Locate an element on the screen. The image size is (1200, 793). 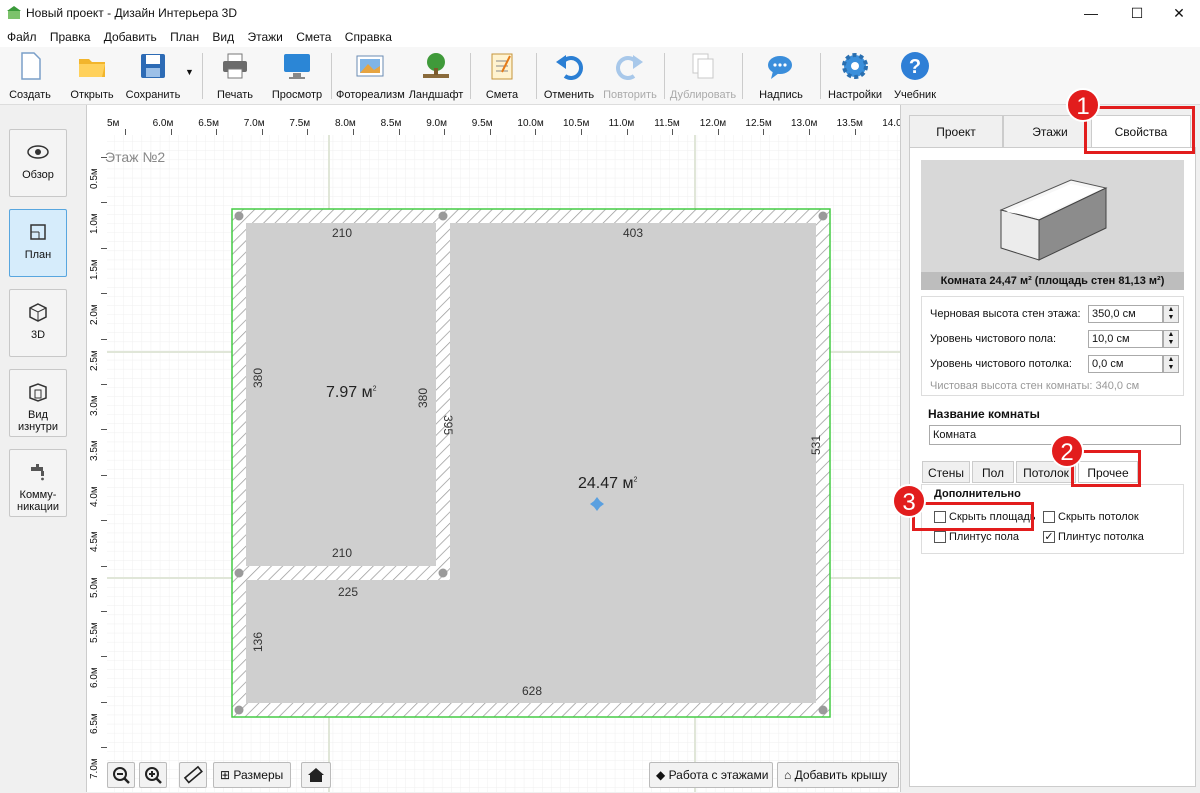
caption-button: Надпись is located at coordinates (781, 76).